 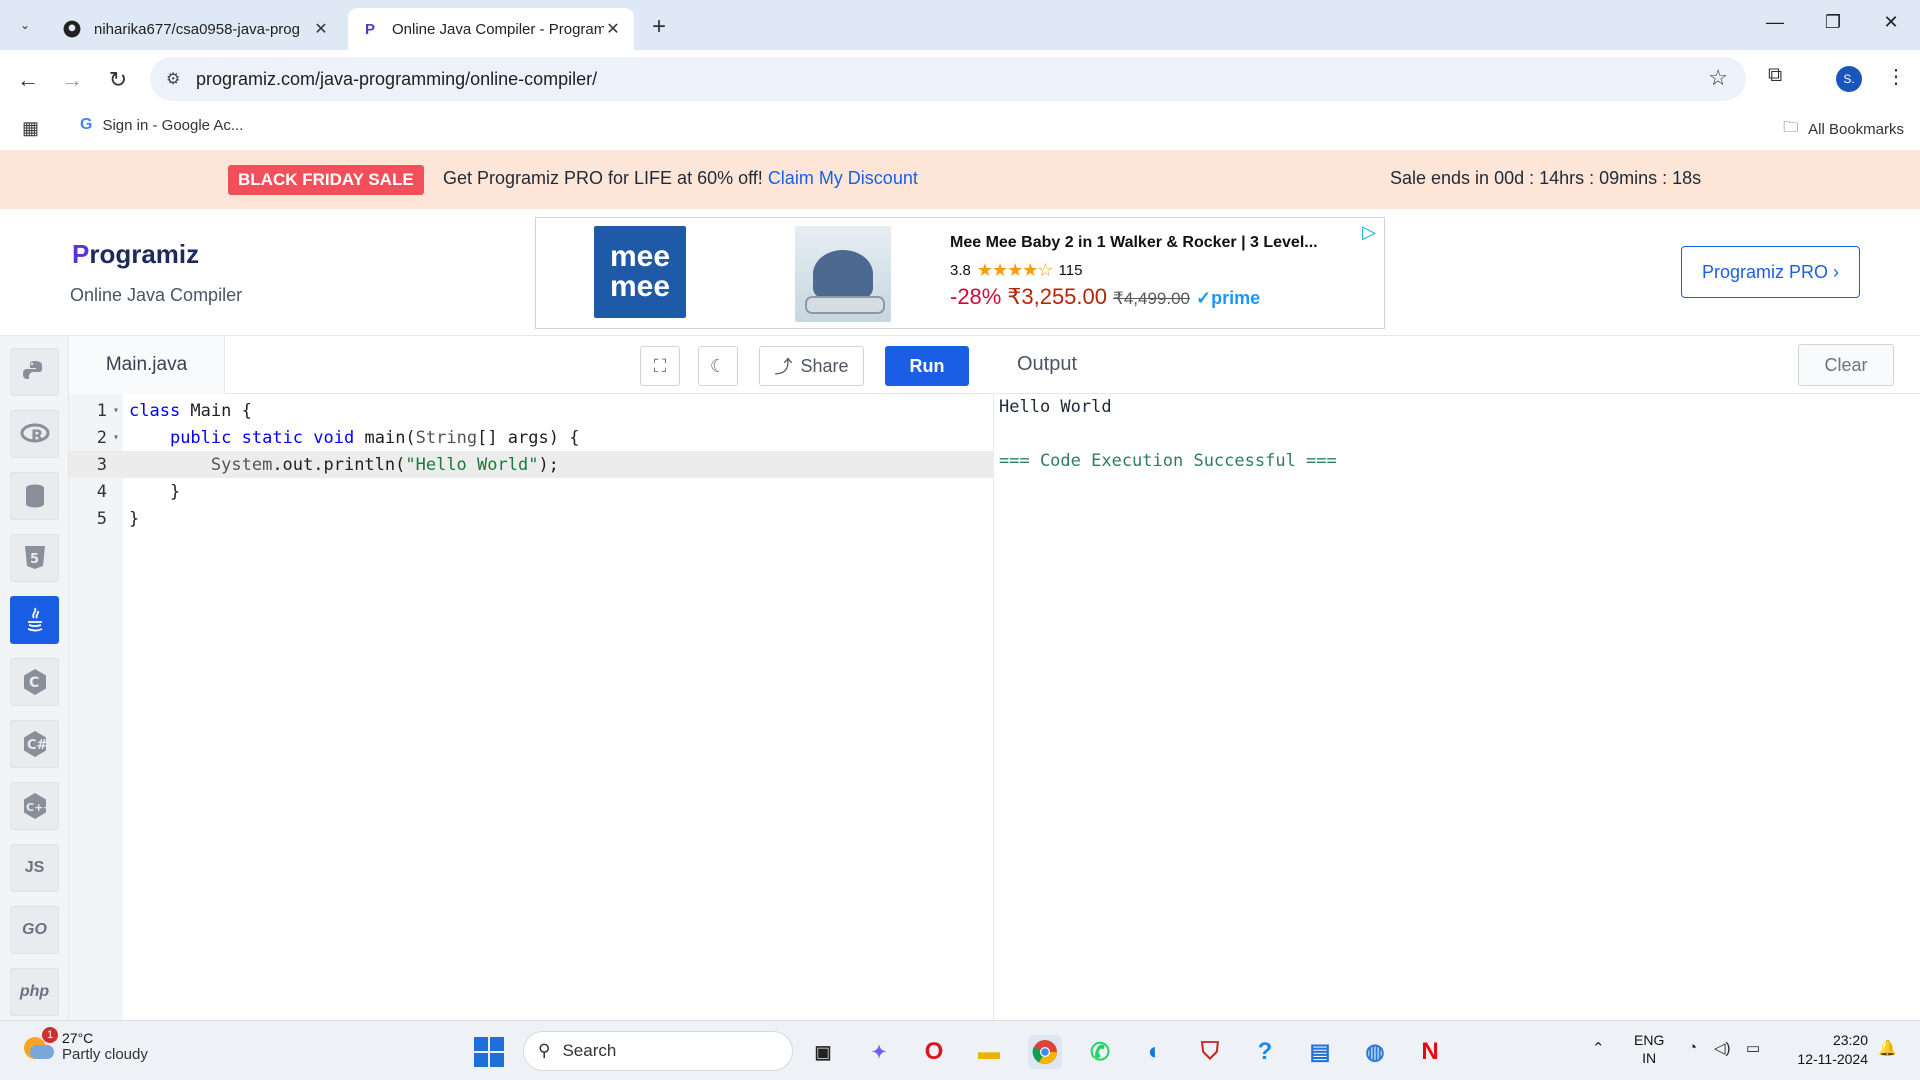 I want to click on paint-icon: ◍, so click(x=1375, y=1052).